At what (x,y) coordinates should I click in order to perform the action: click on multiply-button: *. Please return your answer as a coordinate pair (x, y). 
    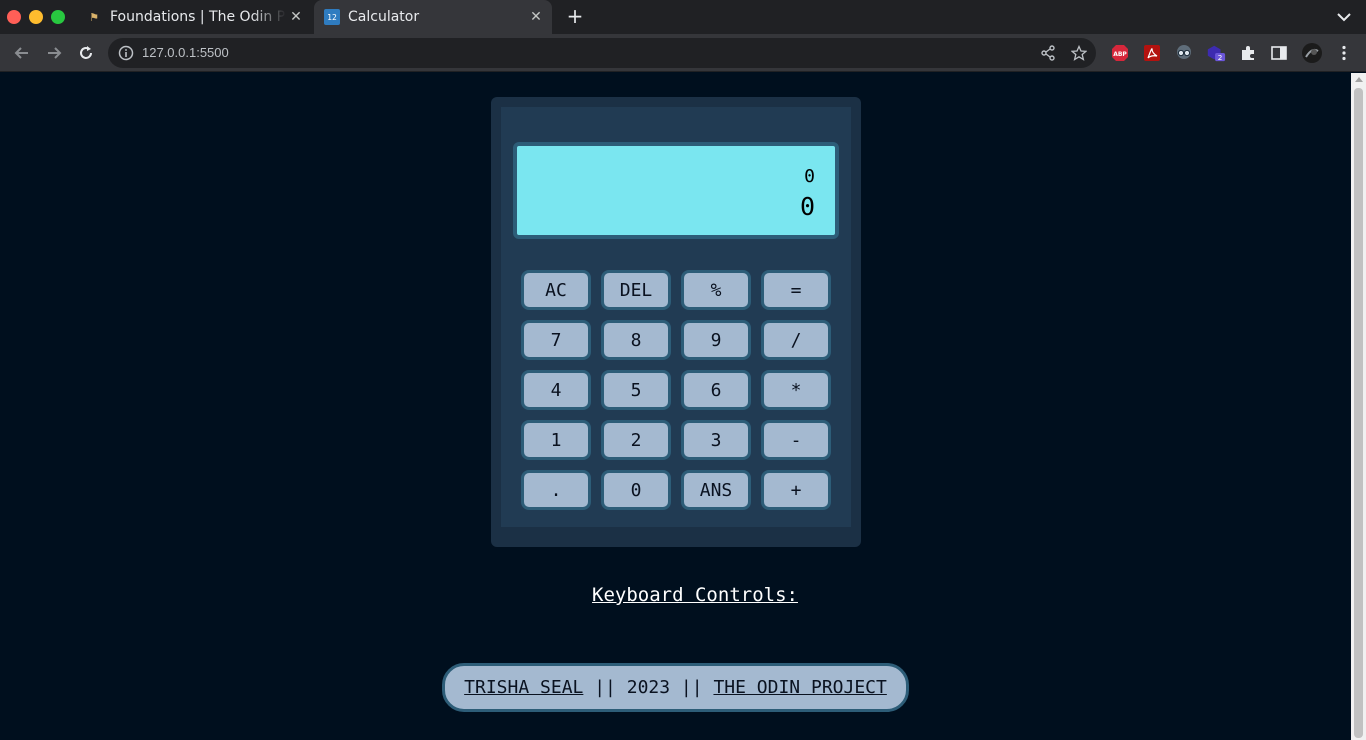
    Looking at the image, I should click on (796, 390).